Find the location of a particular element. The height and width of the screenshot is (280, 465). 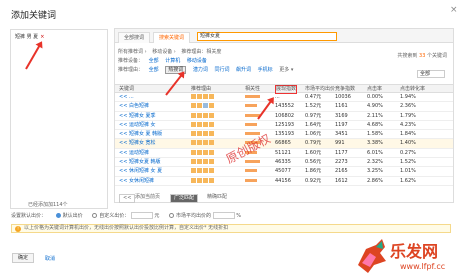

table-row: << 运动短裤 51121 1.60元 1177 6.01% 0.27% is located at coordinates (284, 154).